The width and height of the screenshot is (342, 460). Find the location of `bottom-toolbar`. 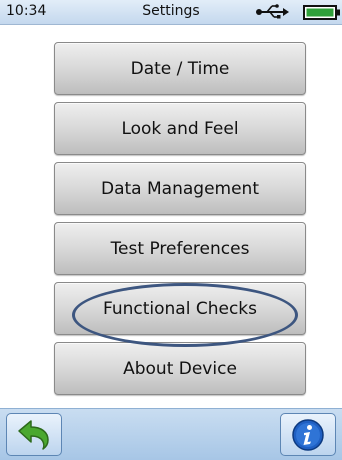

bottom-toolbar is located at coordinates (171, 434).